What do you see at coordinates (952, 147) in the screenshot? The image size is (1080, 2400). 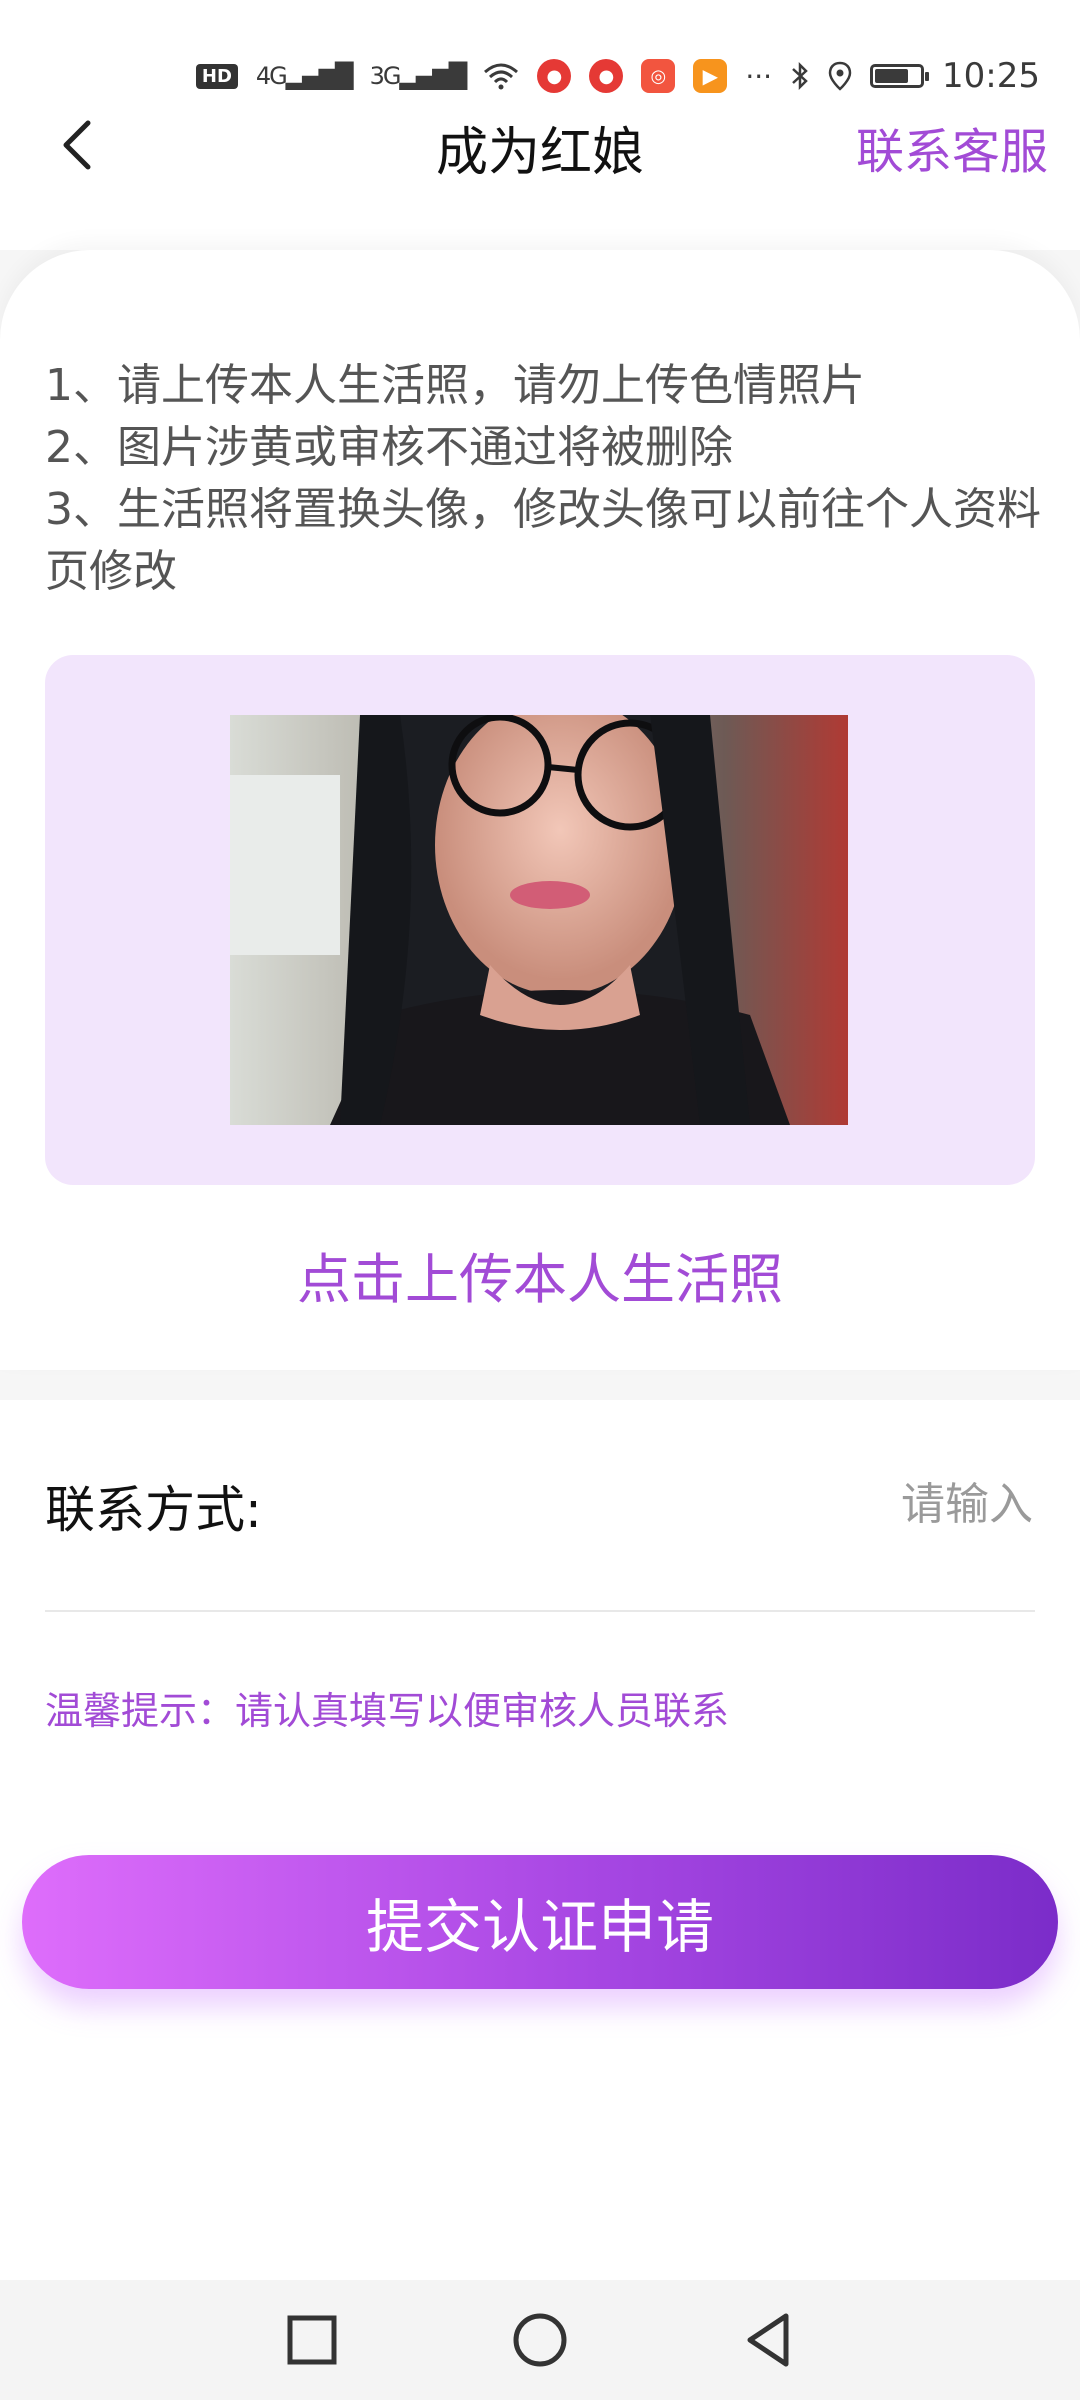 I see `contact-support-link: 联系客服` at bounding box center [952, 147].